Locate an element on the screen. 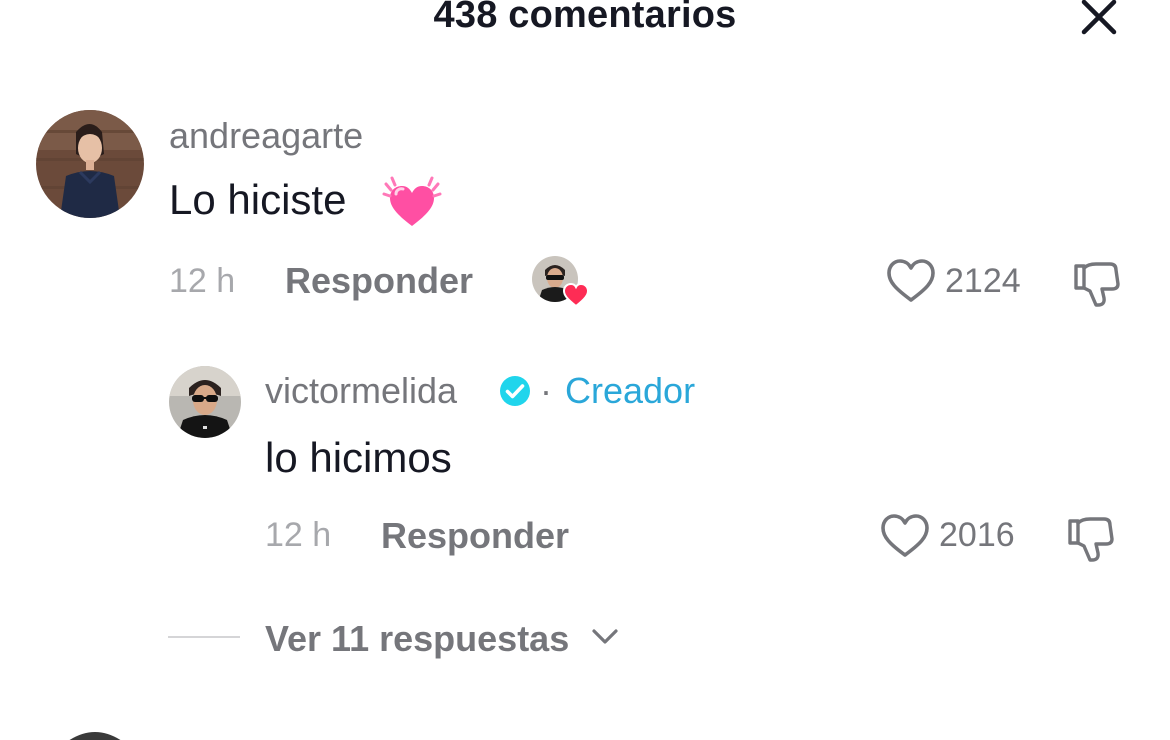 This screenshot has width=1170, height=740. avatar-andreagarte is located at coordinates (90, 164).